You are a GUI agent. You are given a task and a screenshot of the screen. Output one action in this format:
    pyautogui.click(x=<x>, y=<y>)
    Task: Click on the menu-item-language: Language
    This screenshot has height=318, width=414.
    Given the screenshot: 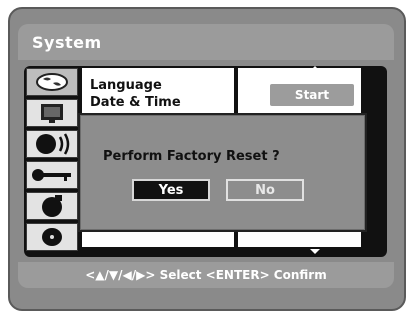 What is the action you would take?
    pyautogui.click(x=126, y=85)
    